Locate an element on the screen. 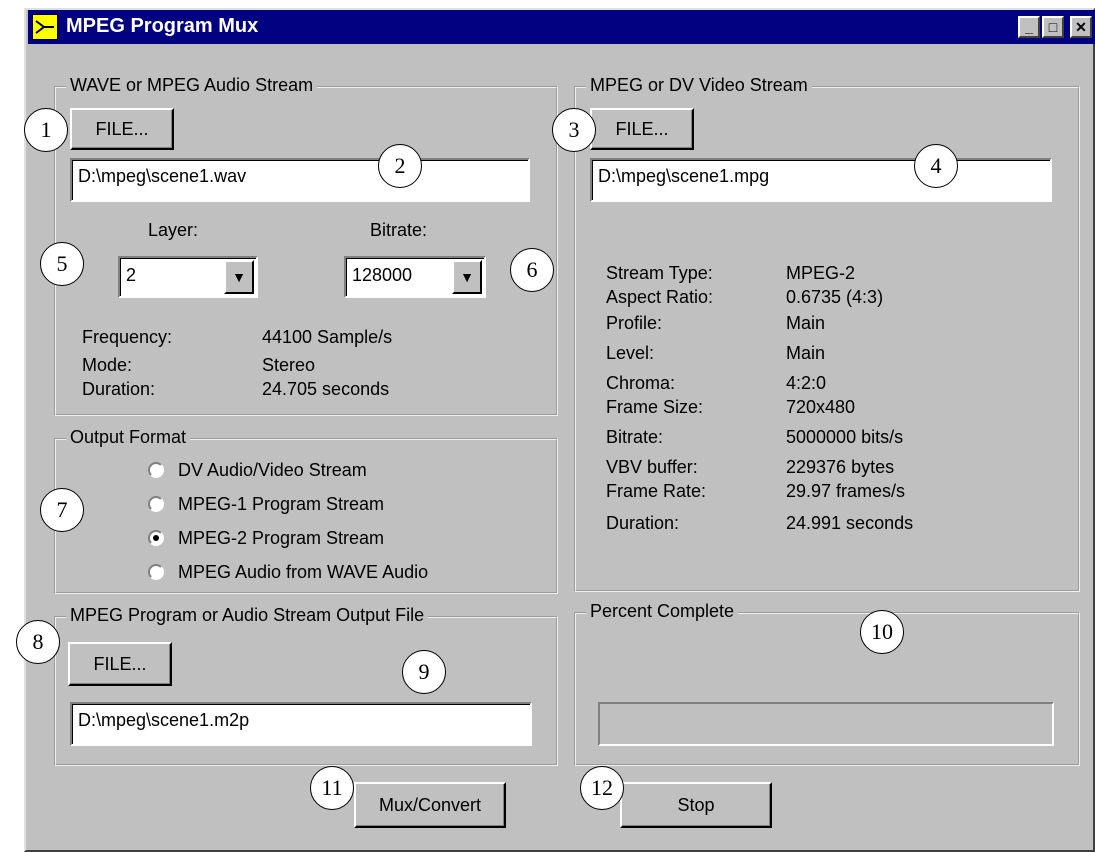  audio-info-value: Stereo is located at coordinates (289, 365).